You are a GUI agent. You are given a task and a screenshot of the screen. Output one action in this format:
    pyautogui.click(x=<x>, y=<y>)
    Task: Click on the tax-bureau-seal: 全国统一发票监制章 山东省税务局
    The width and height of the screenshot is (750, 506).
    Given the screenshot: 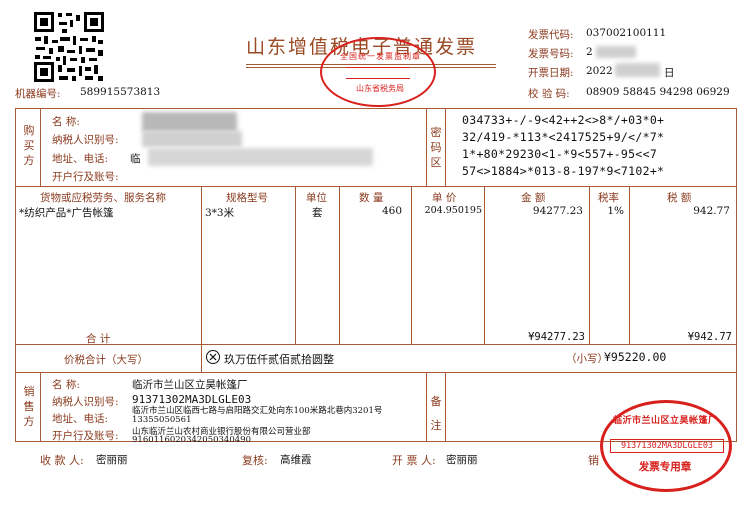 What is the action you would take?
    pyautogui.click(x=378, y=72)
    